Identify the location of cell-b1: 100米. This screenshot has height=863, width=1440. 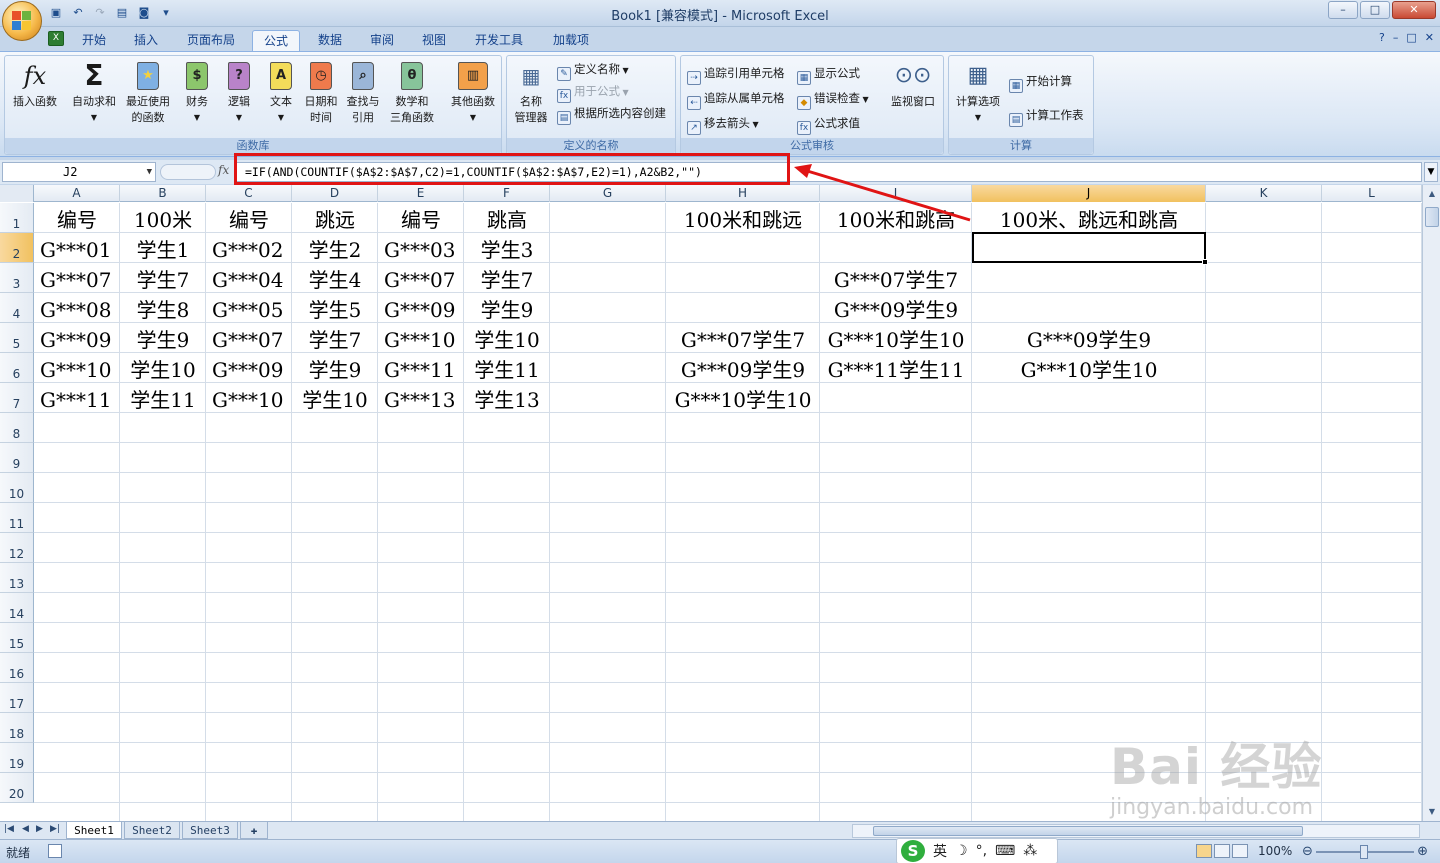
(163, 218).